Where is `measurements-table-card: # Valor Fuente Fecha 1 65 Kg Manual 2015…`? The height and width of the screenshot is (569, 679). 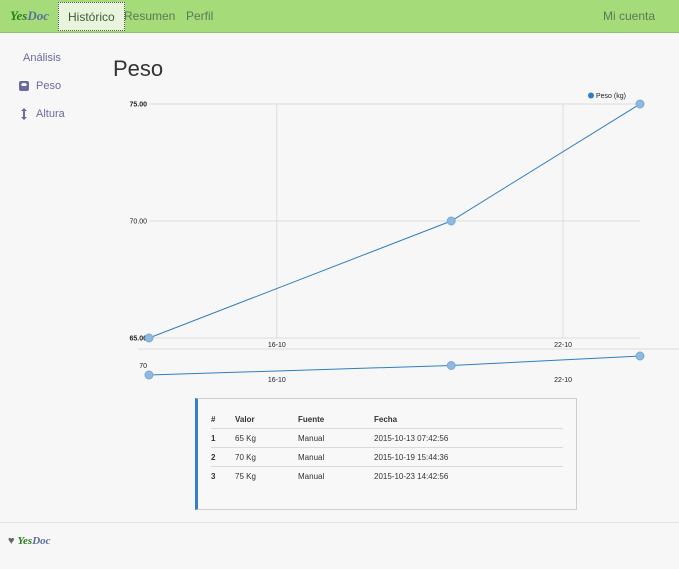
measurements-table-card: # Valor Fuente Fecha 1 65 Kg Manual 2015… is located at coordinates (386, 454).